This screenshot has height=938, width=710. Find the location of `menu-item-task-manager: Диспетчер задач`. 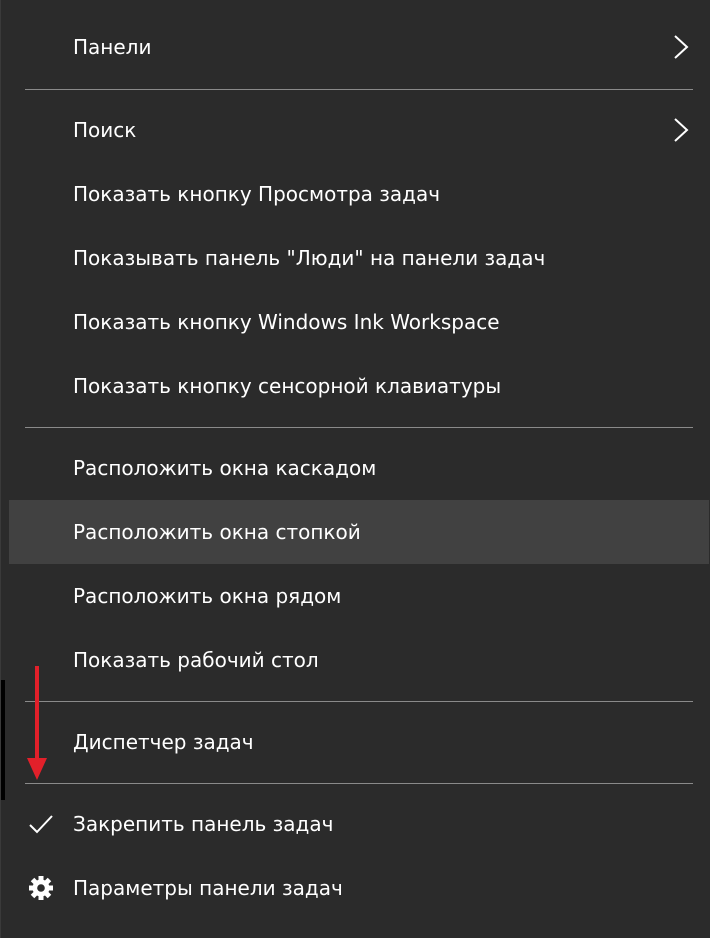

menu-item-task-manager: Диспетчер задач is located at coordinates (355, 742).